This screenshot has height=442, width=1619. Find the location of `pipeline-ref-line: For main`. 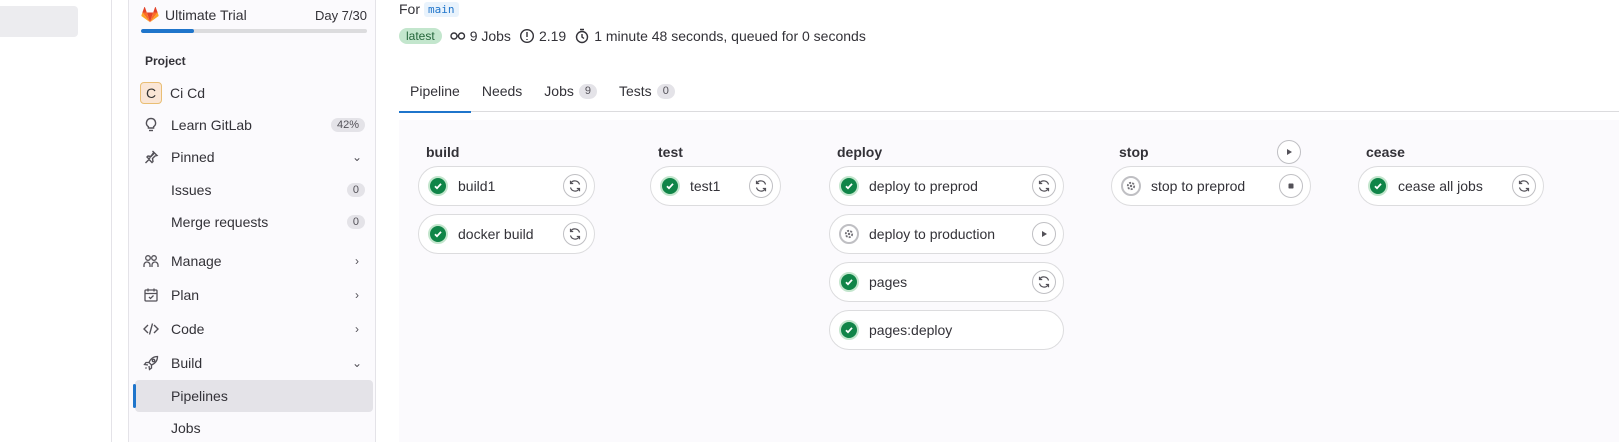

pipeline-ref-line: For main is located at coordinates (429, 9).